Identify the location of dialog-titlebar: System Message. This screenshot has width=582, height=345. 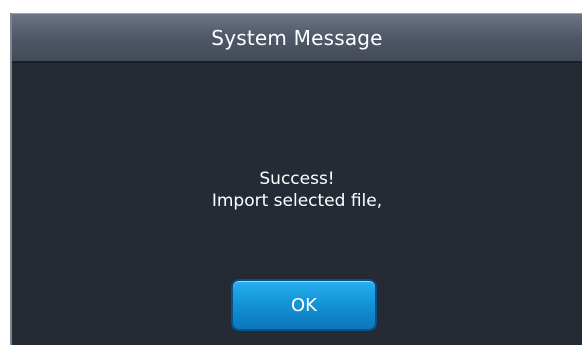
(297, 38).